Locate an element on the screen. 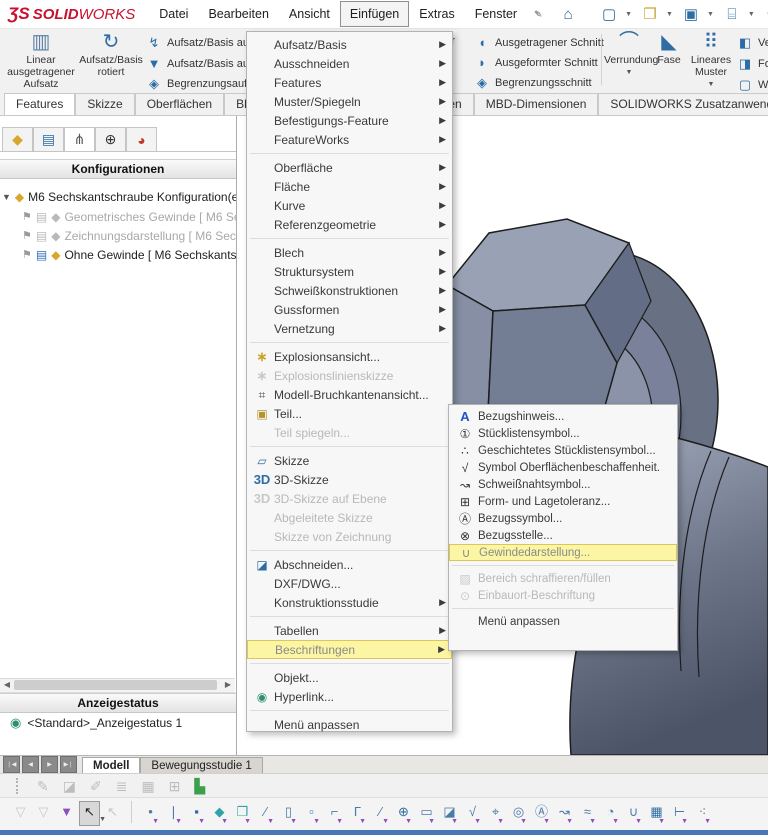 This screenshot has height=835, width=768. menu-item: ◉ Hyperlink... ▶ is located at coordinates (349, 696).